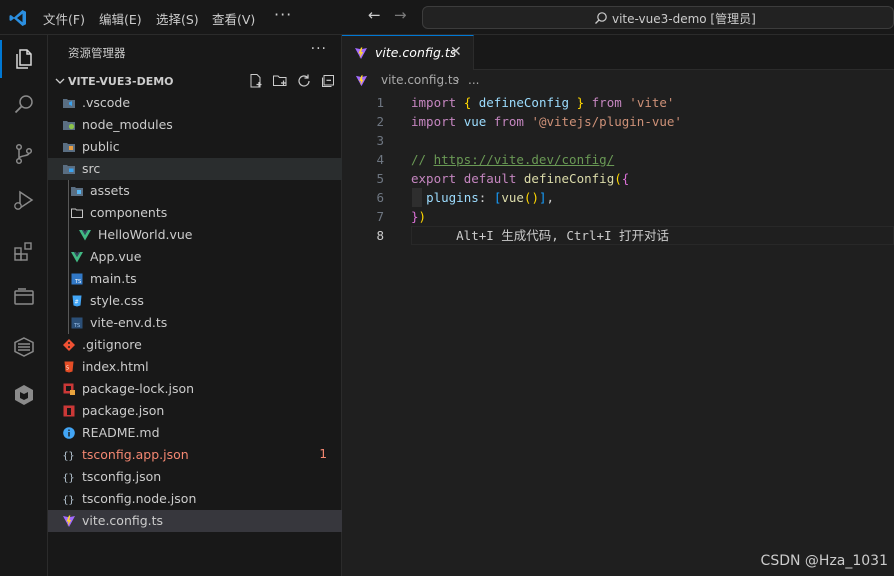  Describe the element at coordinates (195, 411) in the screenshot. I see `tree-item-package-json: package.json` at that location.